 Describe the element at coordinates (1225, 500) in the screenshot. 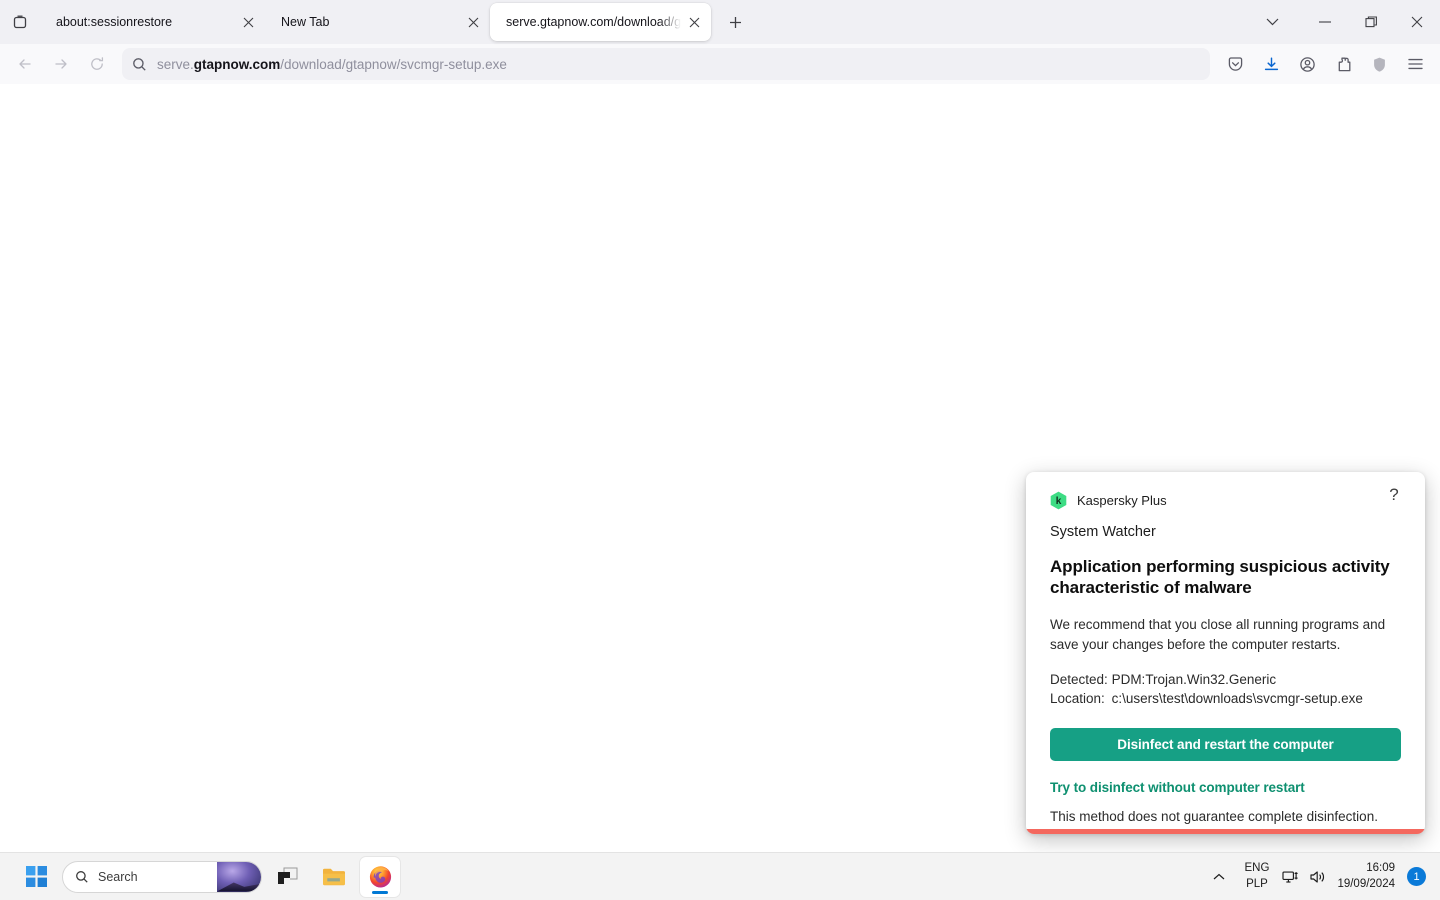

I see `dialog-header: k Kaspersky Plus` at that location.